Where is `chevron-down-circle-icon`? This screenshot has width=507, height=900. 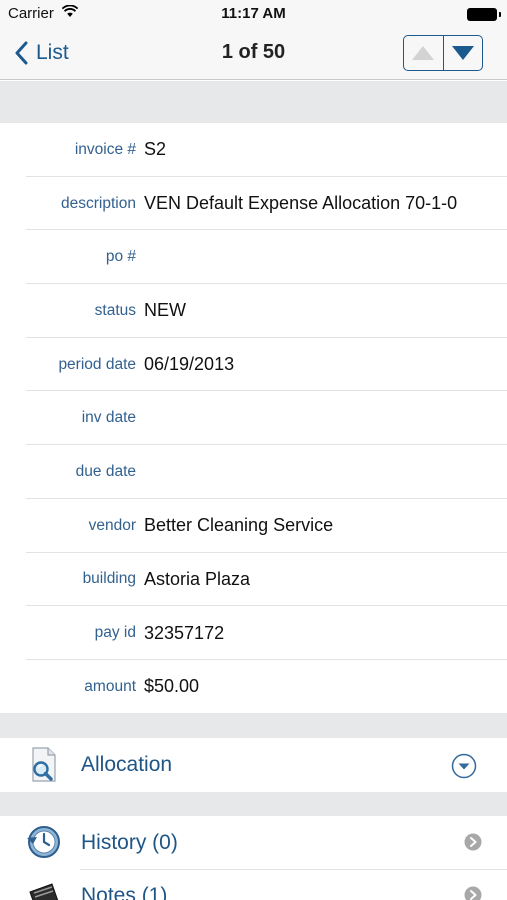
chevron-down-circle-icon is located at coordinates (464, 768).